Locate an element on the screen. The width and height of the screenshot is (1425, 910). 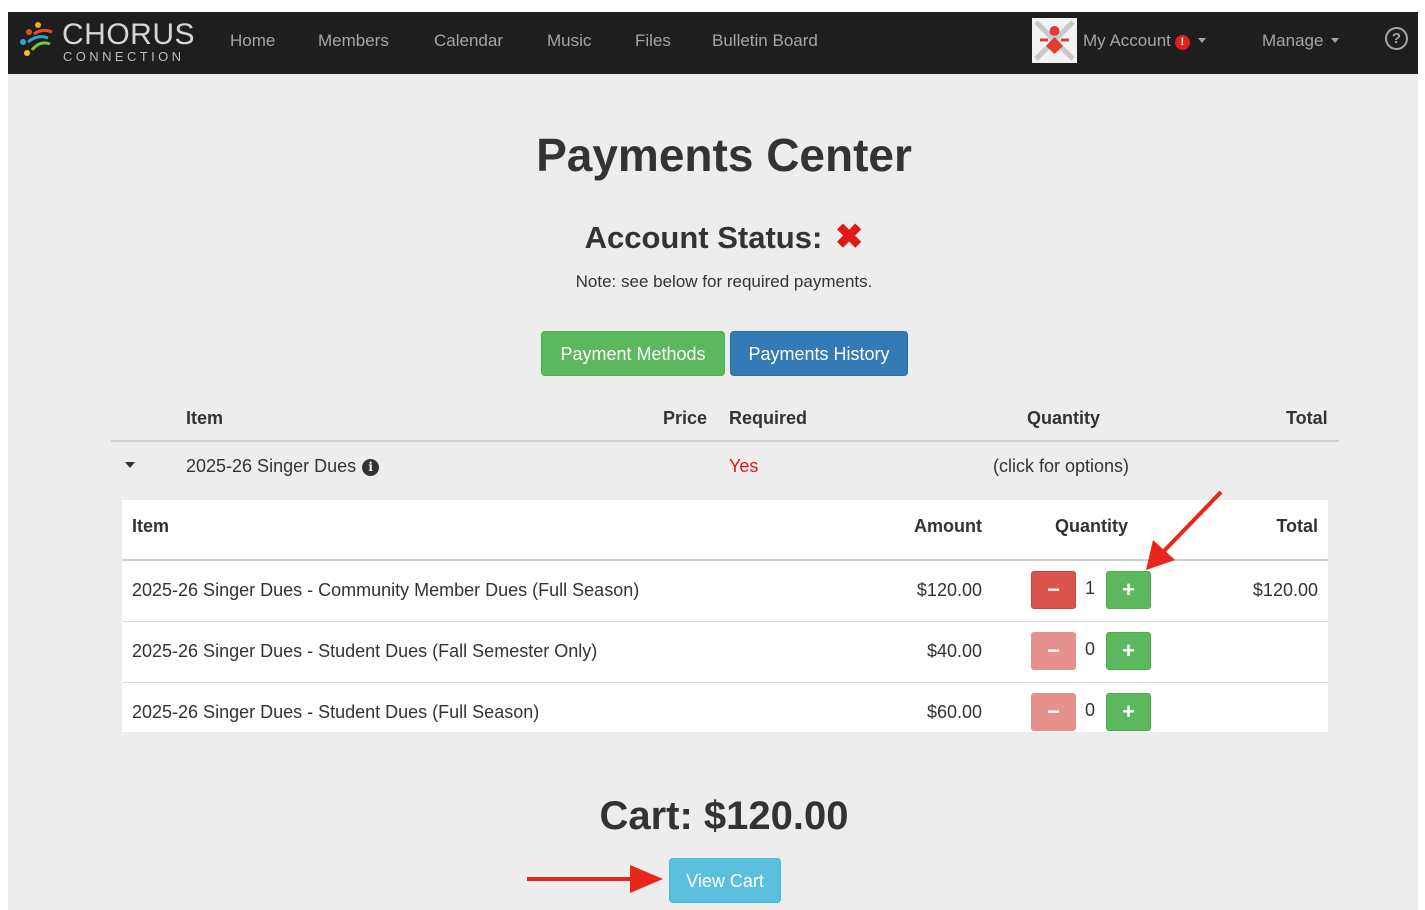
annotation-arrow-to-view-cart is located at coordinates (595, 879).